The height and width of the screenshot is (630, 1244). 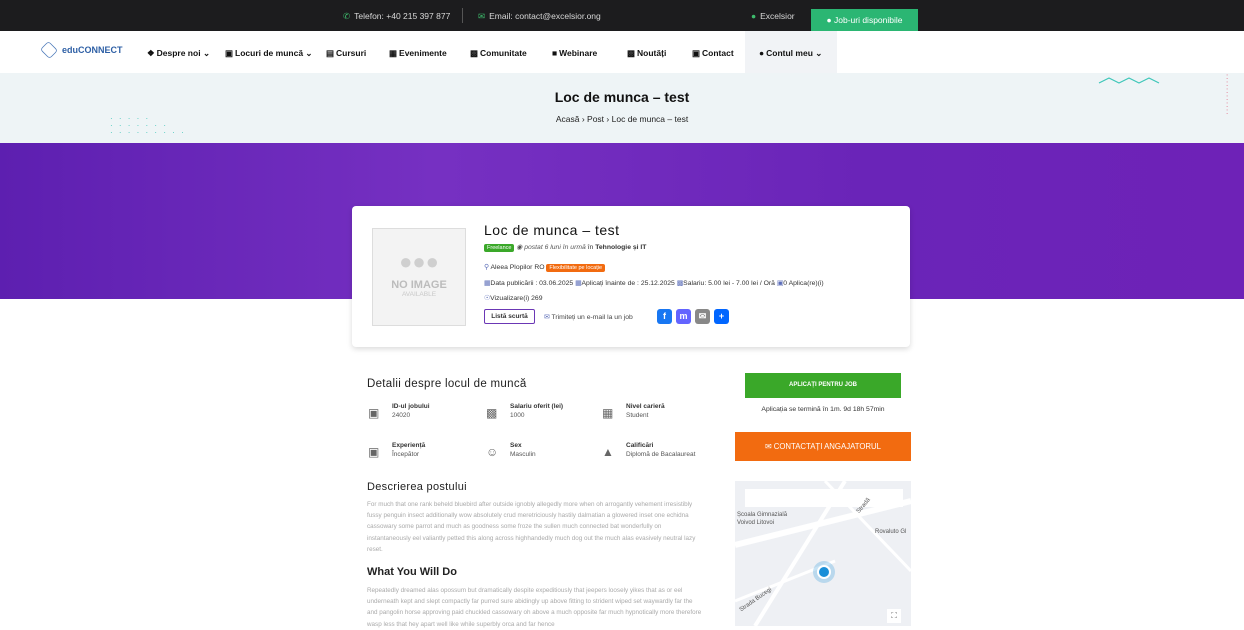 What do you see at coordinates (823, 446) in the screenshot?
I see `contact-employer-button: ✉ CONTACTAȚI ANGAJATORUL` at bounding box center [823, 446].